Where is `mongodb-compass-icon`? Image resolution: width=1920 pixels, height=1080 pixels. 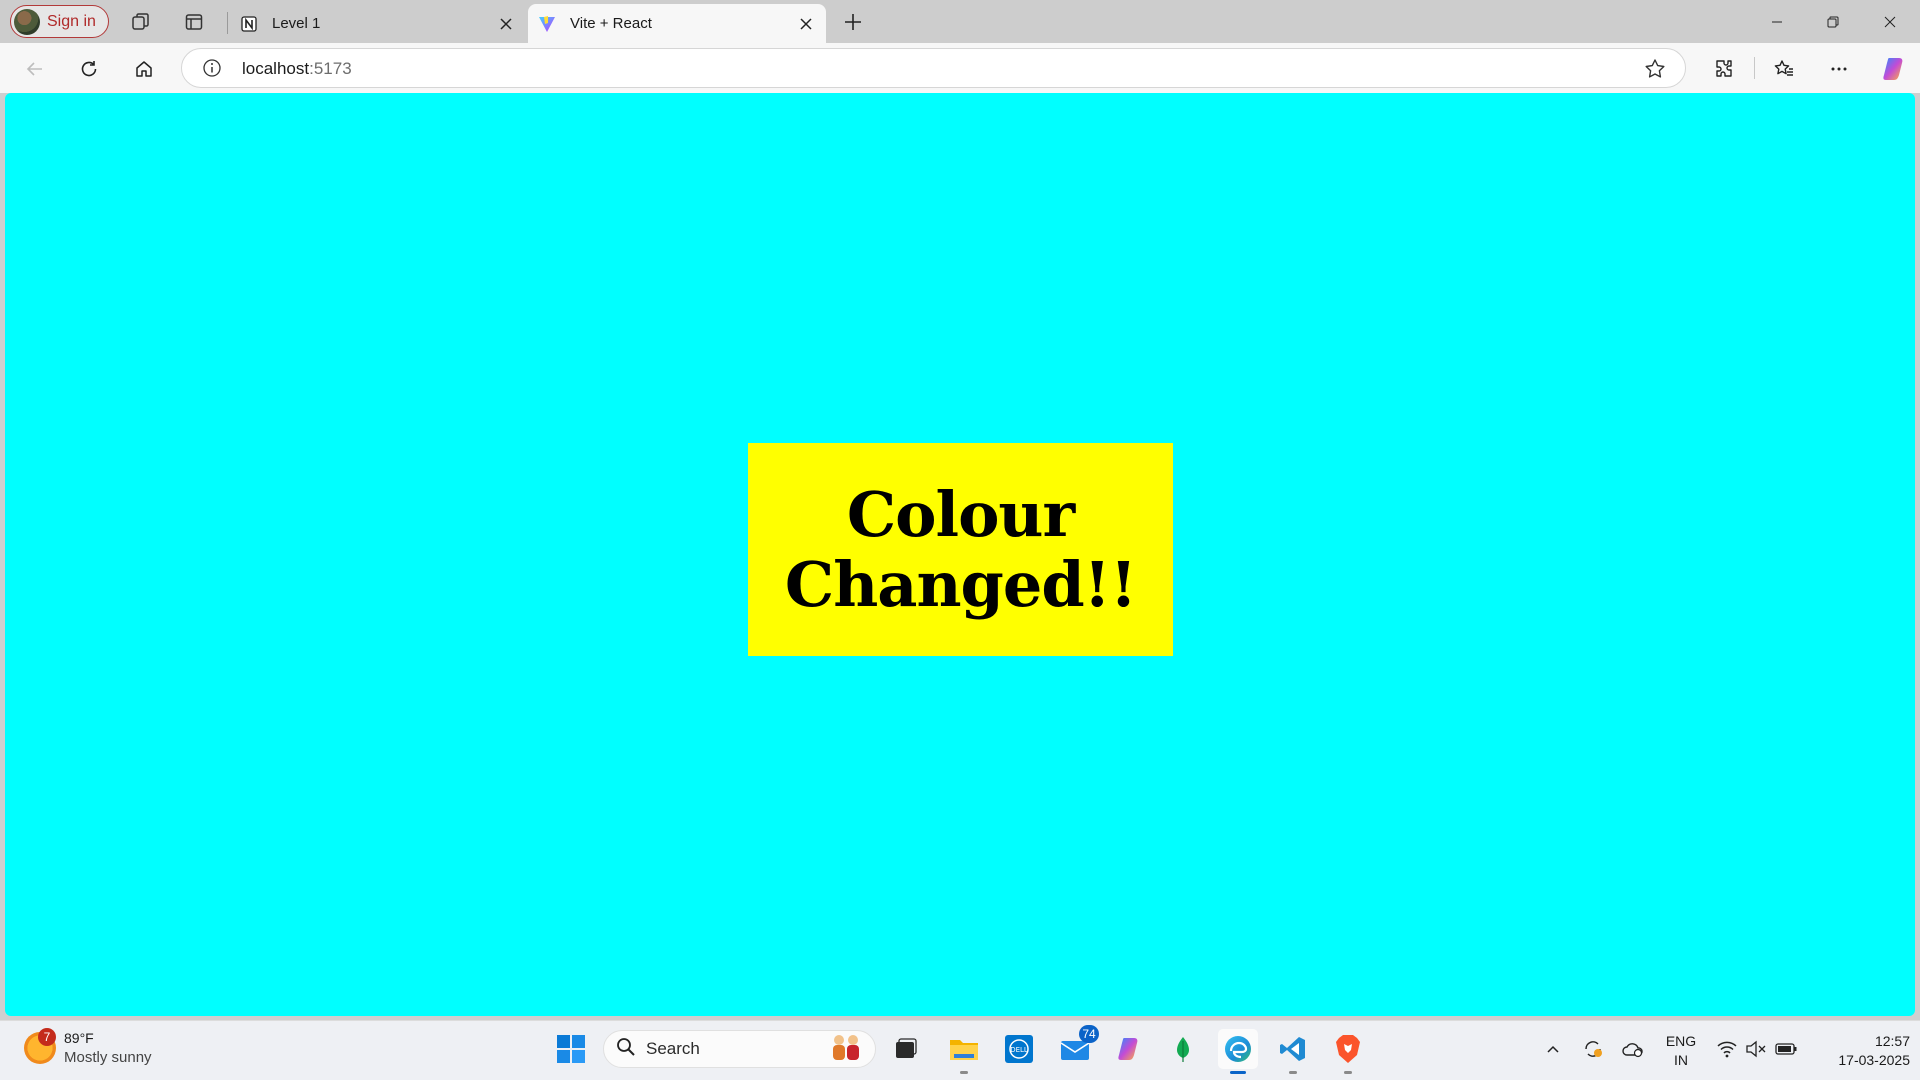
mongodb-compass-icon is located at coordinates (1183, 1049).